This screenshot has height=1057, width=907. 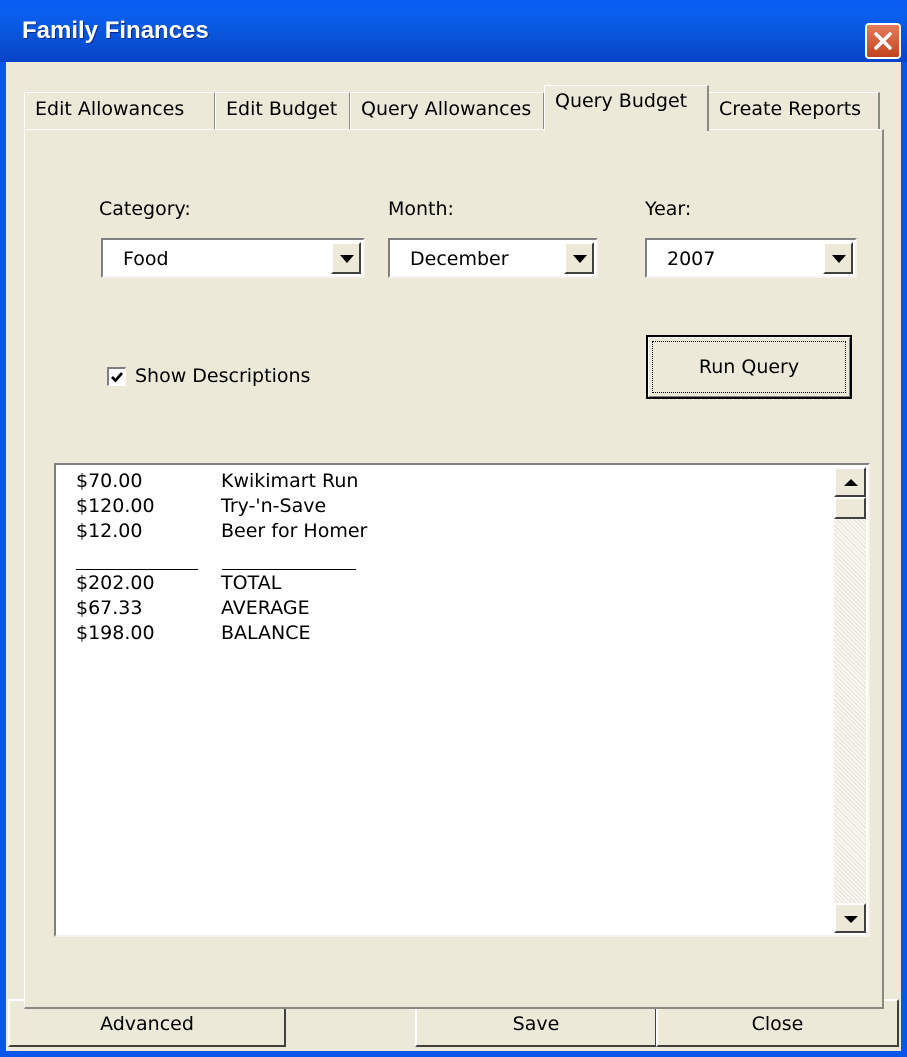 What do you see at coordinates (790, 109) in the screenshot?
I see `tab-label: Create Reports` at bounding box center [790, 109].